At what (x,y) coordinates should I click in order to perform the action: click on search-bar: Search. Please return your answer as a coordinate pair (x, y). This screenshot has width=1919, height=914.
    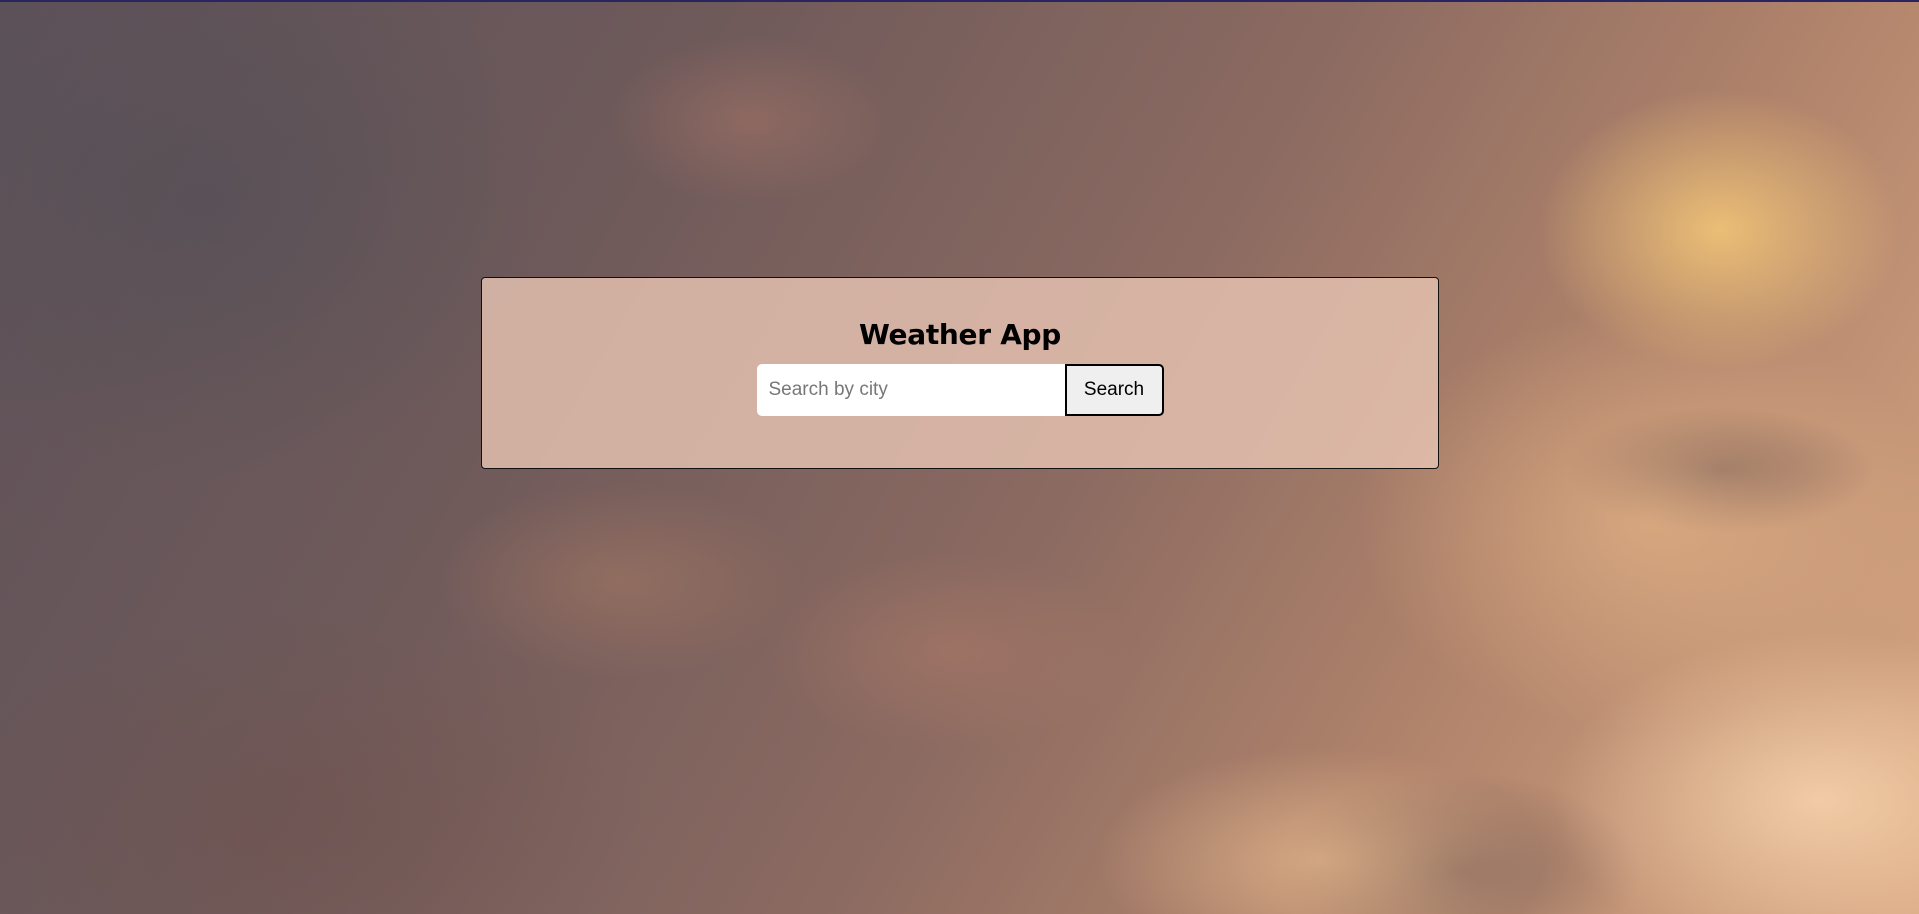
    Looking at the image, I should click on (960, 390).